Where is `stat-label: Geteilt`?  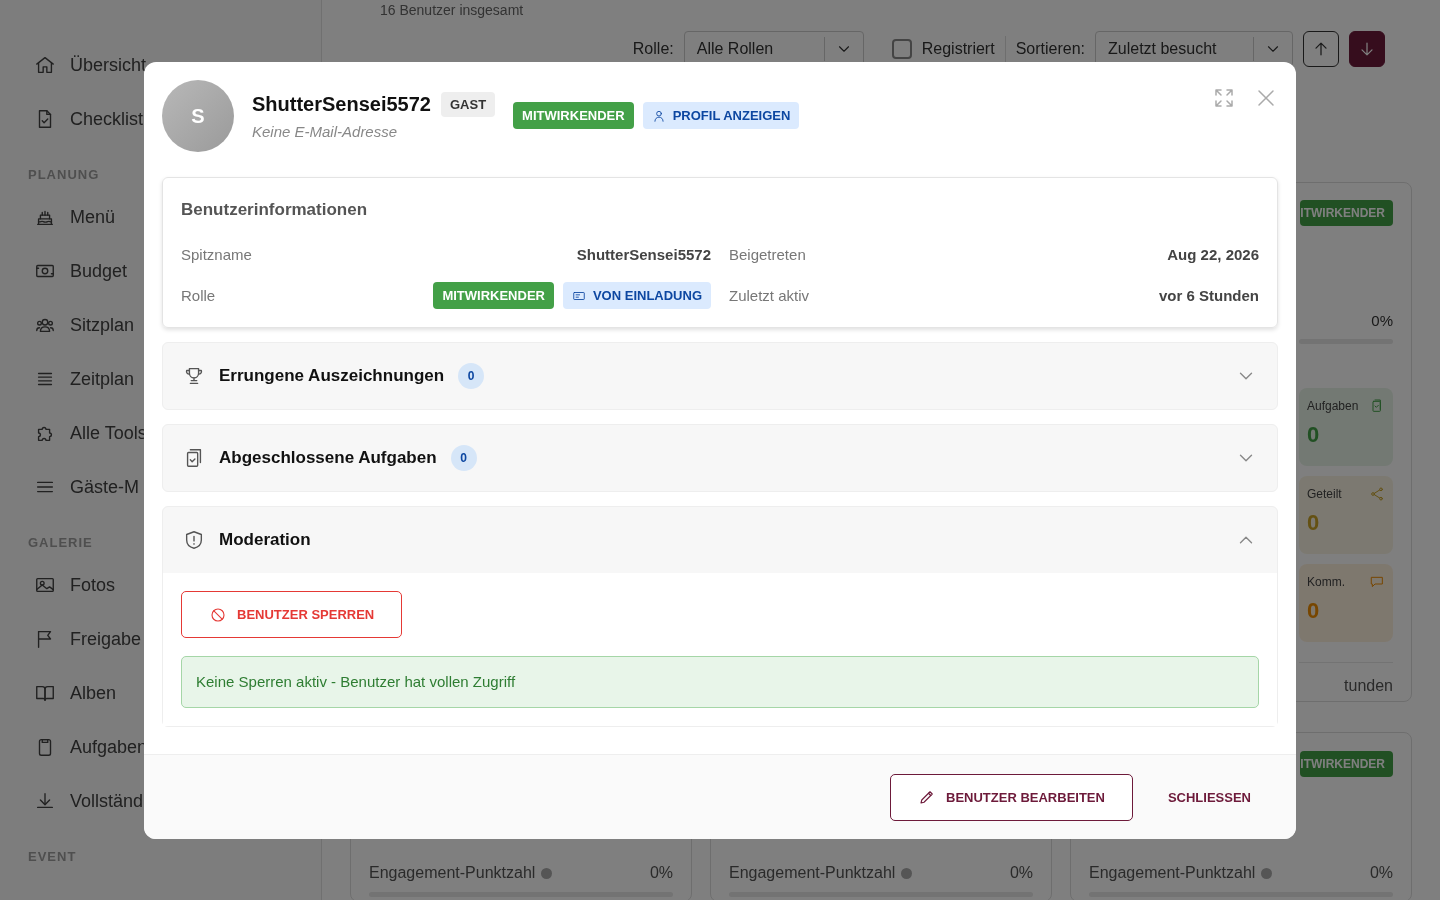 stat-label: Geteilt is located at coordinates (1324, 494).